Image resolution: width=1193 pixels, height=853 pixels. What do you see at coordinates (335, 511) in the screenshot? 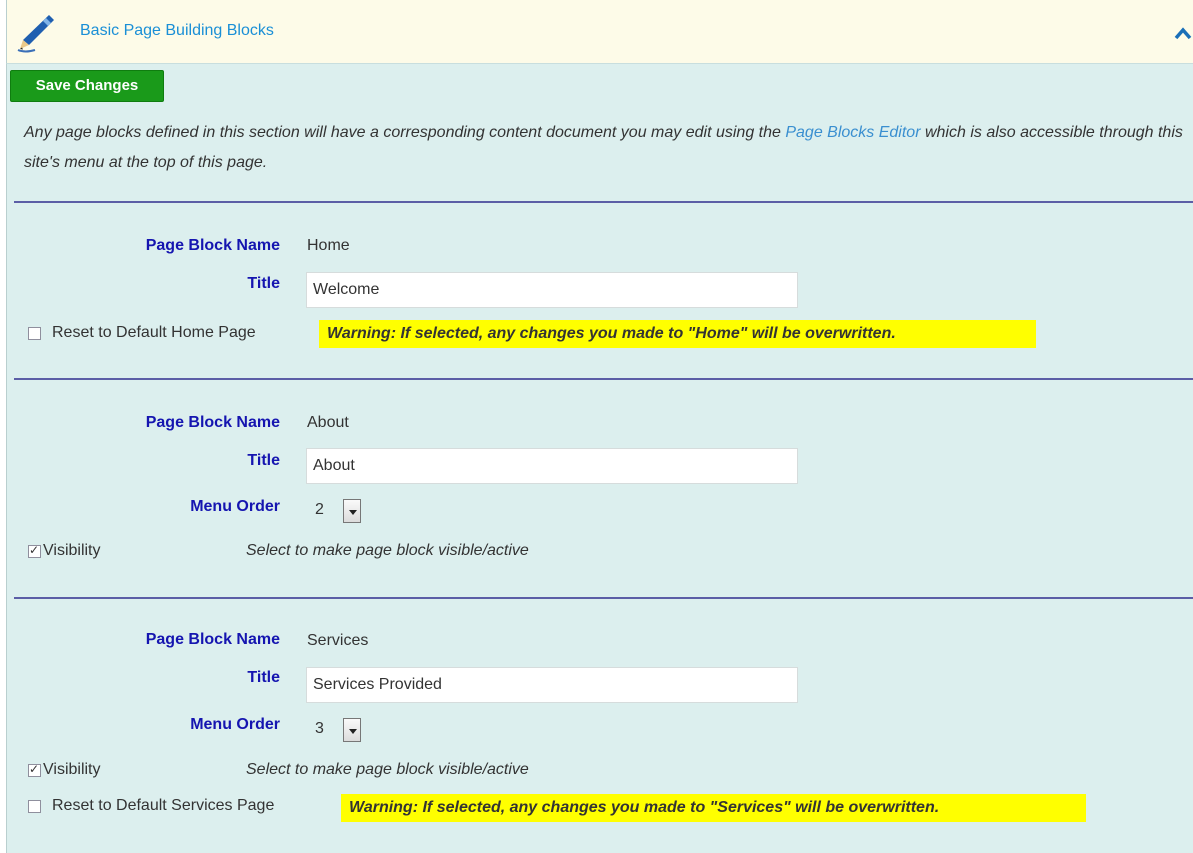
I see `menu-order-select-about: 2` at bounding box center [335, 511].